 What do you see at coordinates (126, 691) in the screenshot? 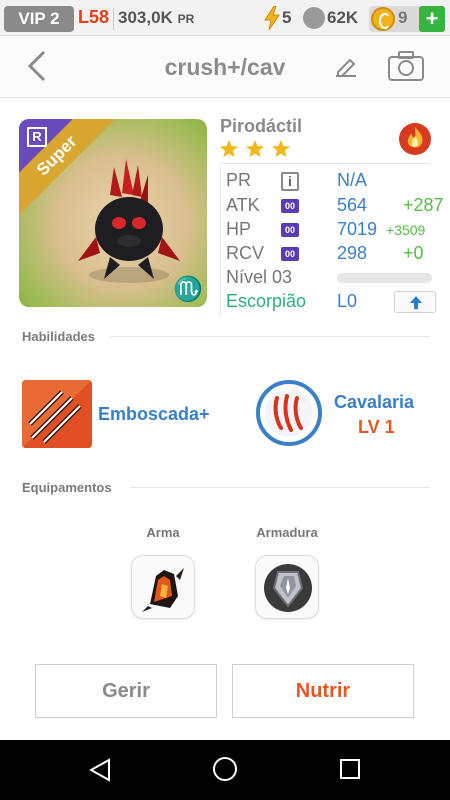
I see `manage-button: Gerir` at bounding box center [126, 691].